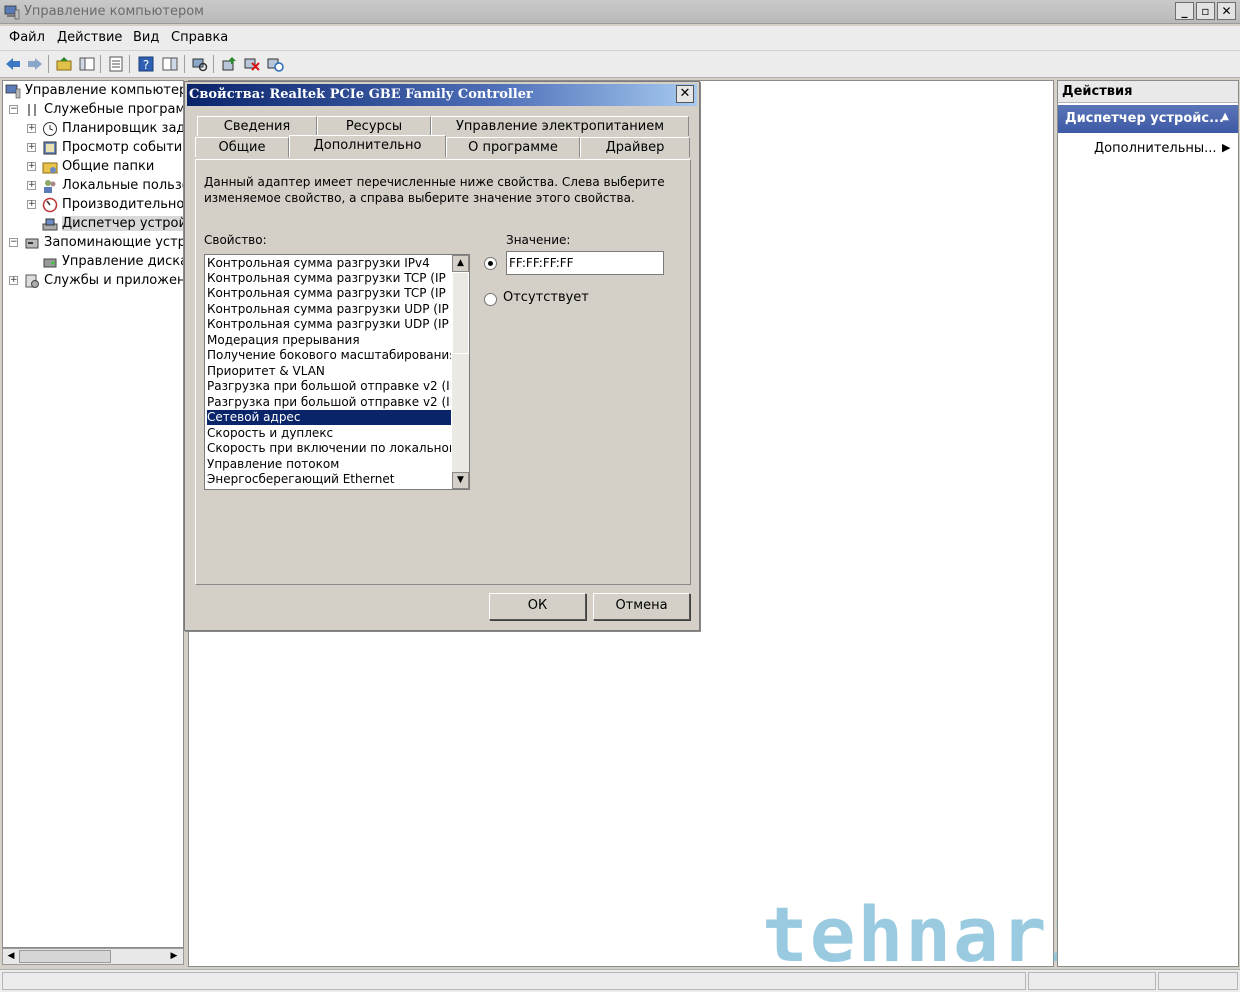 The width and height of the screenshot is (1240, 992). Describe the element at coordinates (89, 37) in the screenshot. I see `menu-action: Действие` at that location.